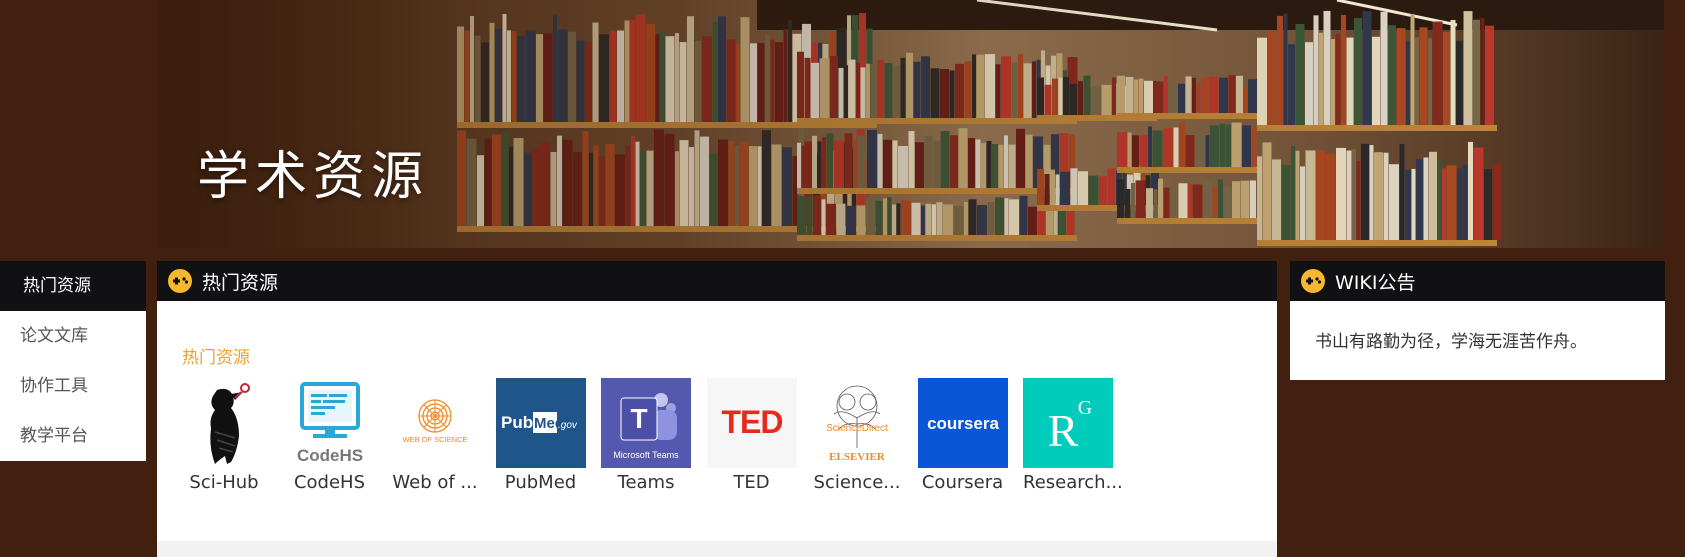 The height and width of the screenshot is (557, 1685). What do you see at coordinates (857, 457) in the screenshot?
I see `svg-text: ELSEVIER` at bounding box center [857, 457].